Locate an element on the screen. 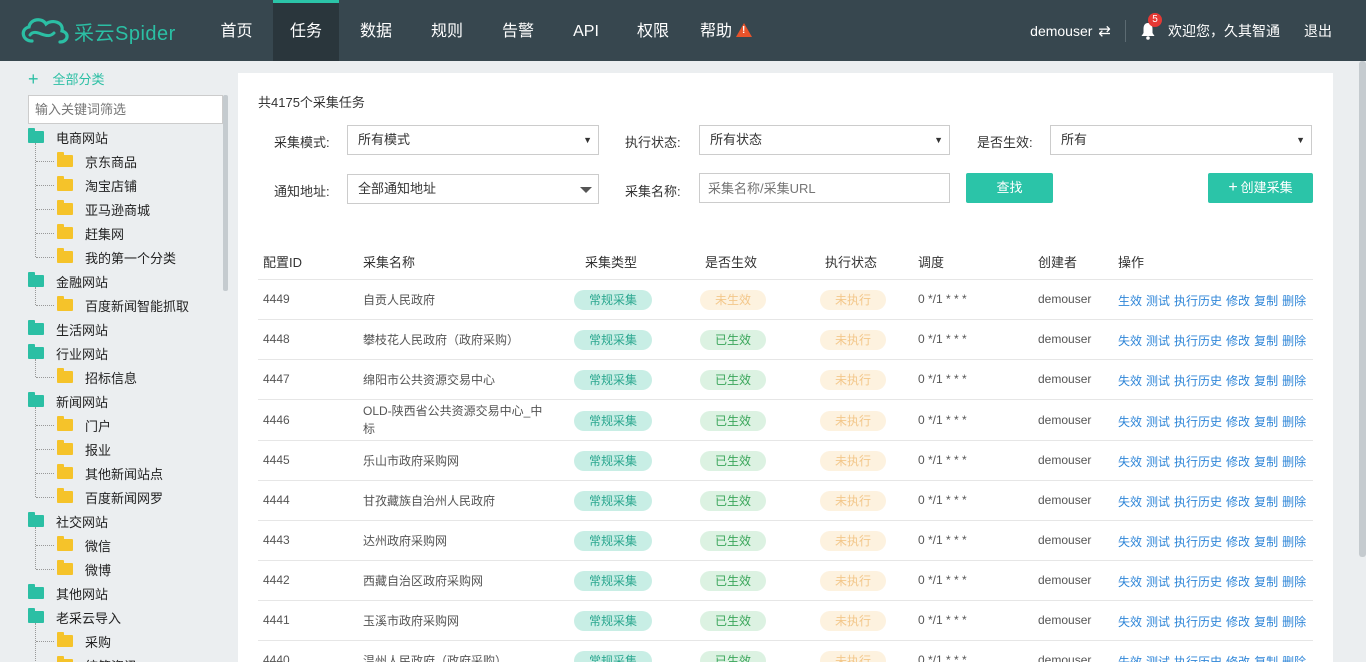  category-node: 电商网站 is located at coordinates (111, 137).